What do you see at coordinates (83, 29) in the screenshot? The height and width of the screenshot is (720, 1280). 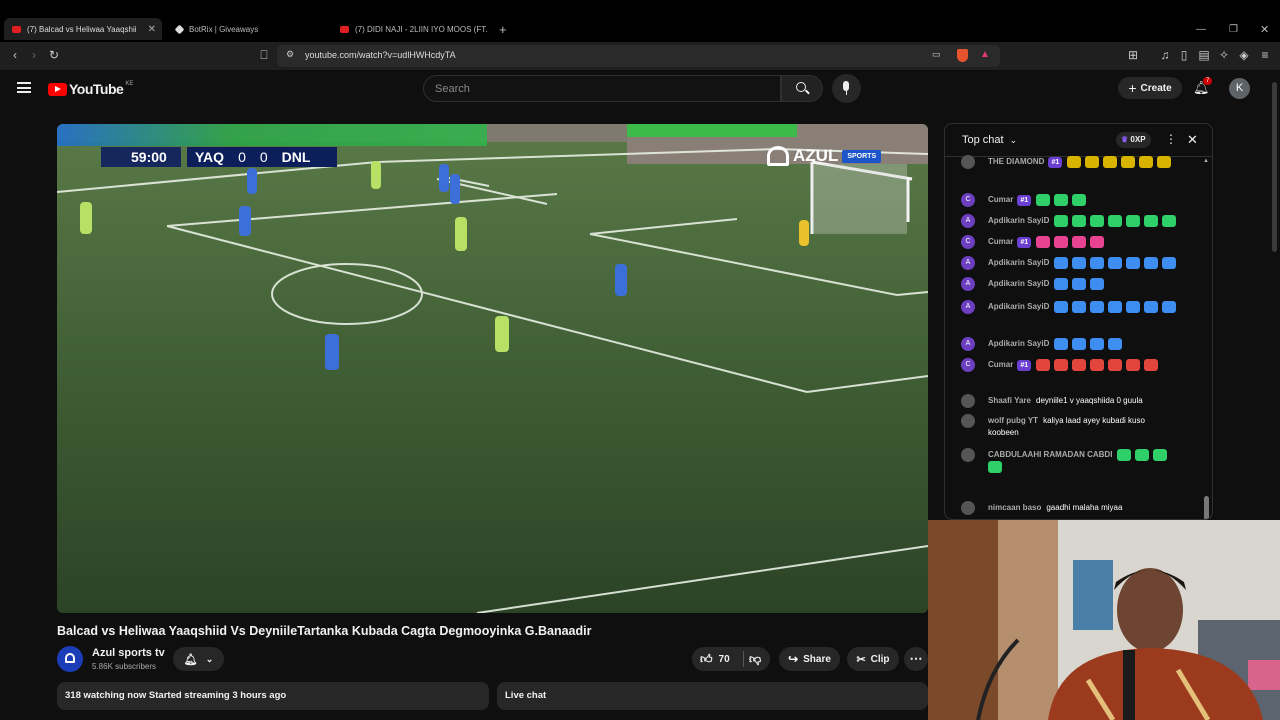 I see `tab-balcad-vs-heliwaa: (7) Balcad vs Heliwaa Yaaqshii ✕` at bounding box center [83, 29].